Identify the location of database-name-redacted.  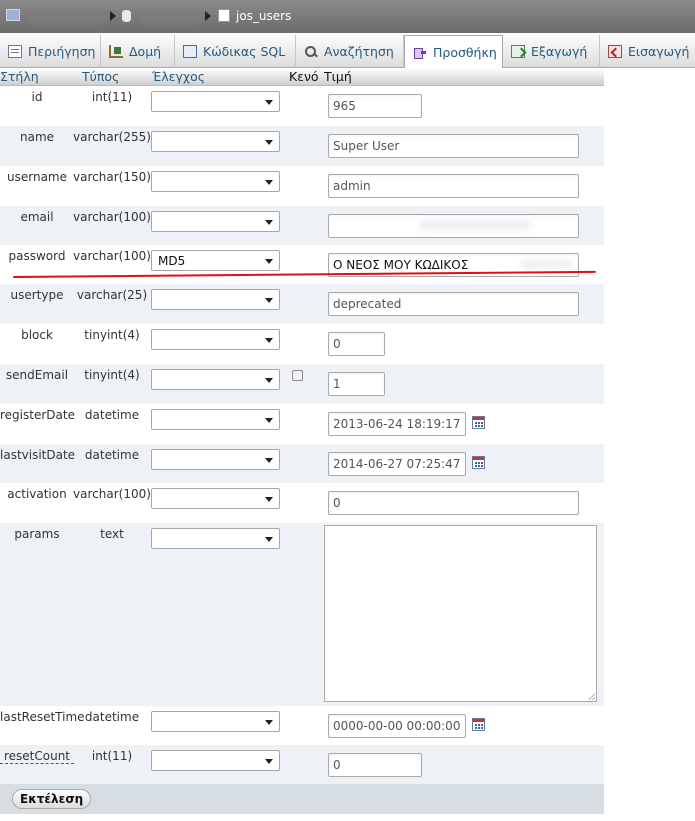
(171, 17).